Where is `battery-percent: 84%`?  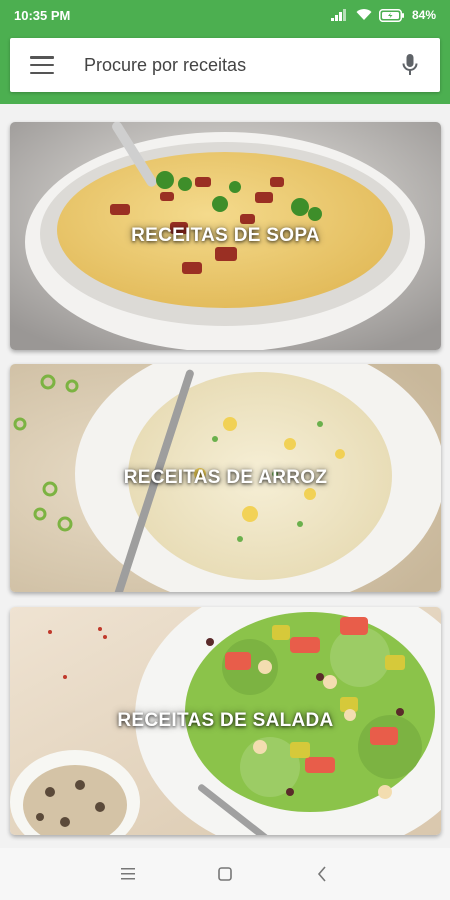
battery-percent: 84% is located at coordinates (423, 15).